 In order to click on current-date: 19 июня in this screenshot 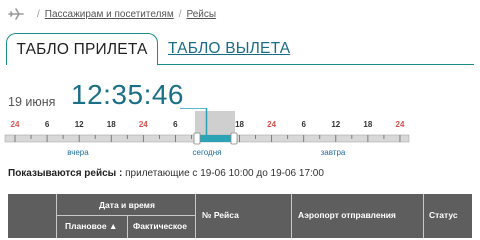, I will do `click(32, 102)`.